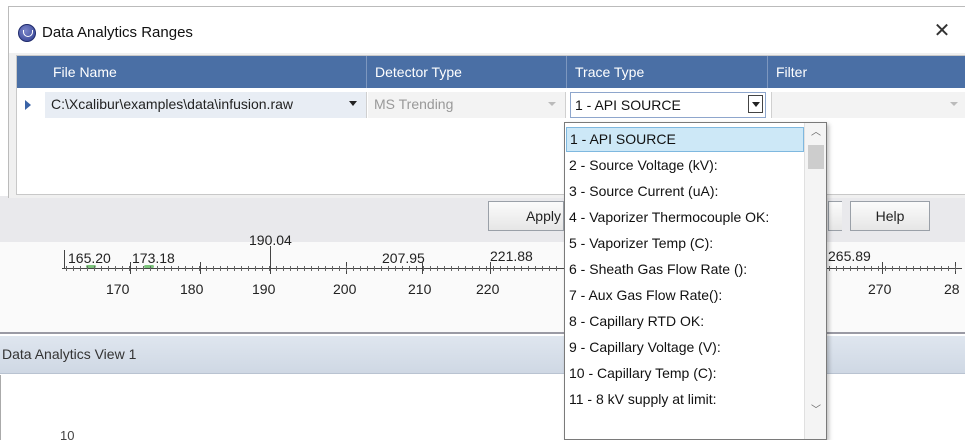  I want to click on dropdown-option: 7 - Aux Gas Flow Rate():, so click(685, 295).